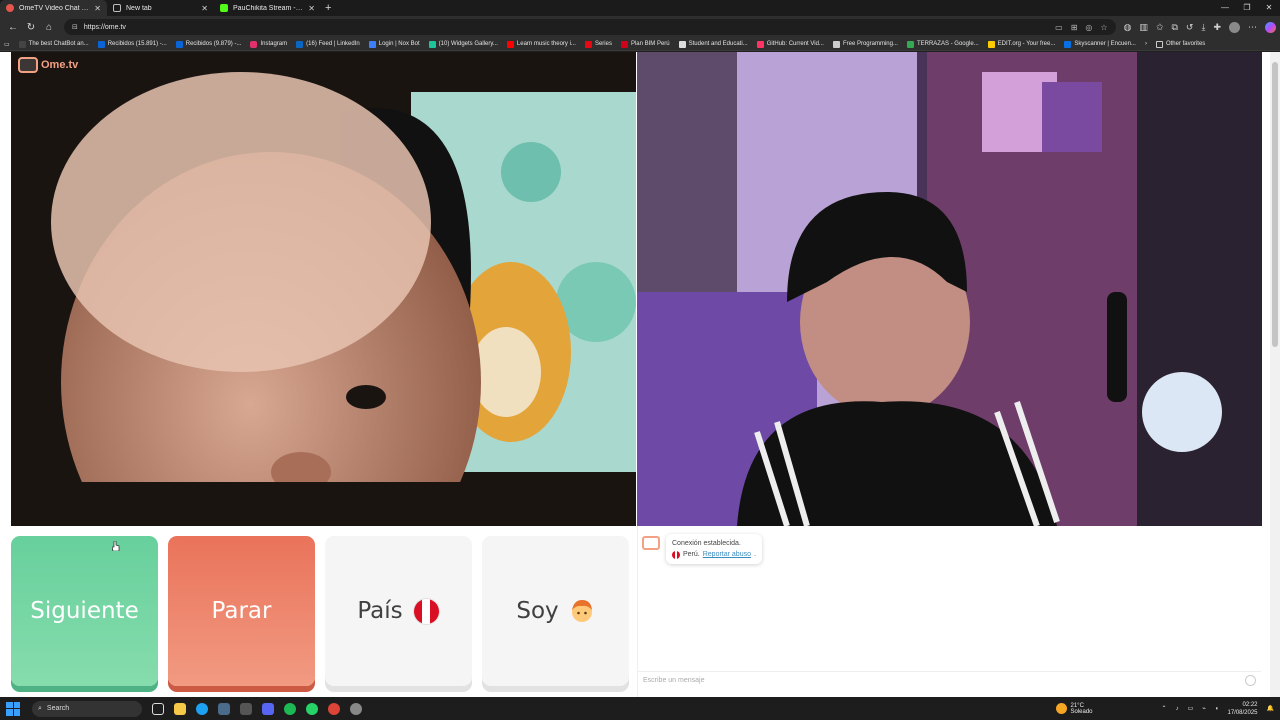 The height and width of the screenshot is (720, 1280). What do you see at coordinates (53, 8) in the screenshot?
I see `tab-ometv: OmeTV Video Chat — Ome.tv ✕` at bounding box center [53, 8].